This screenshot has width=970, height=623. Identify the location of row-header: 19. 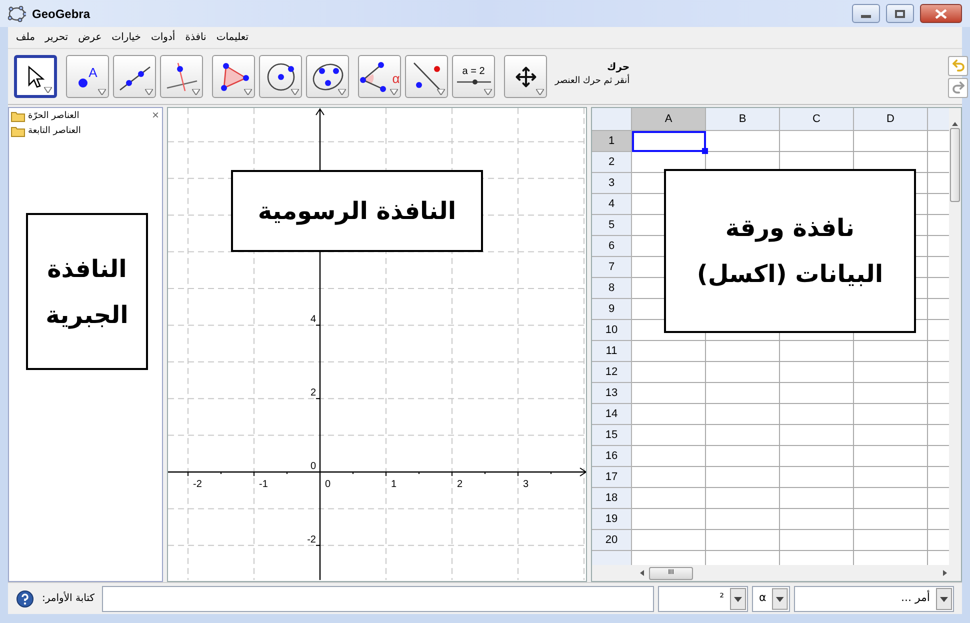
(612, 519).